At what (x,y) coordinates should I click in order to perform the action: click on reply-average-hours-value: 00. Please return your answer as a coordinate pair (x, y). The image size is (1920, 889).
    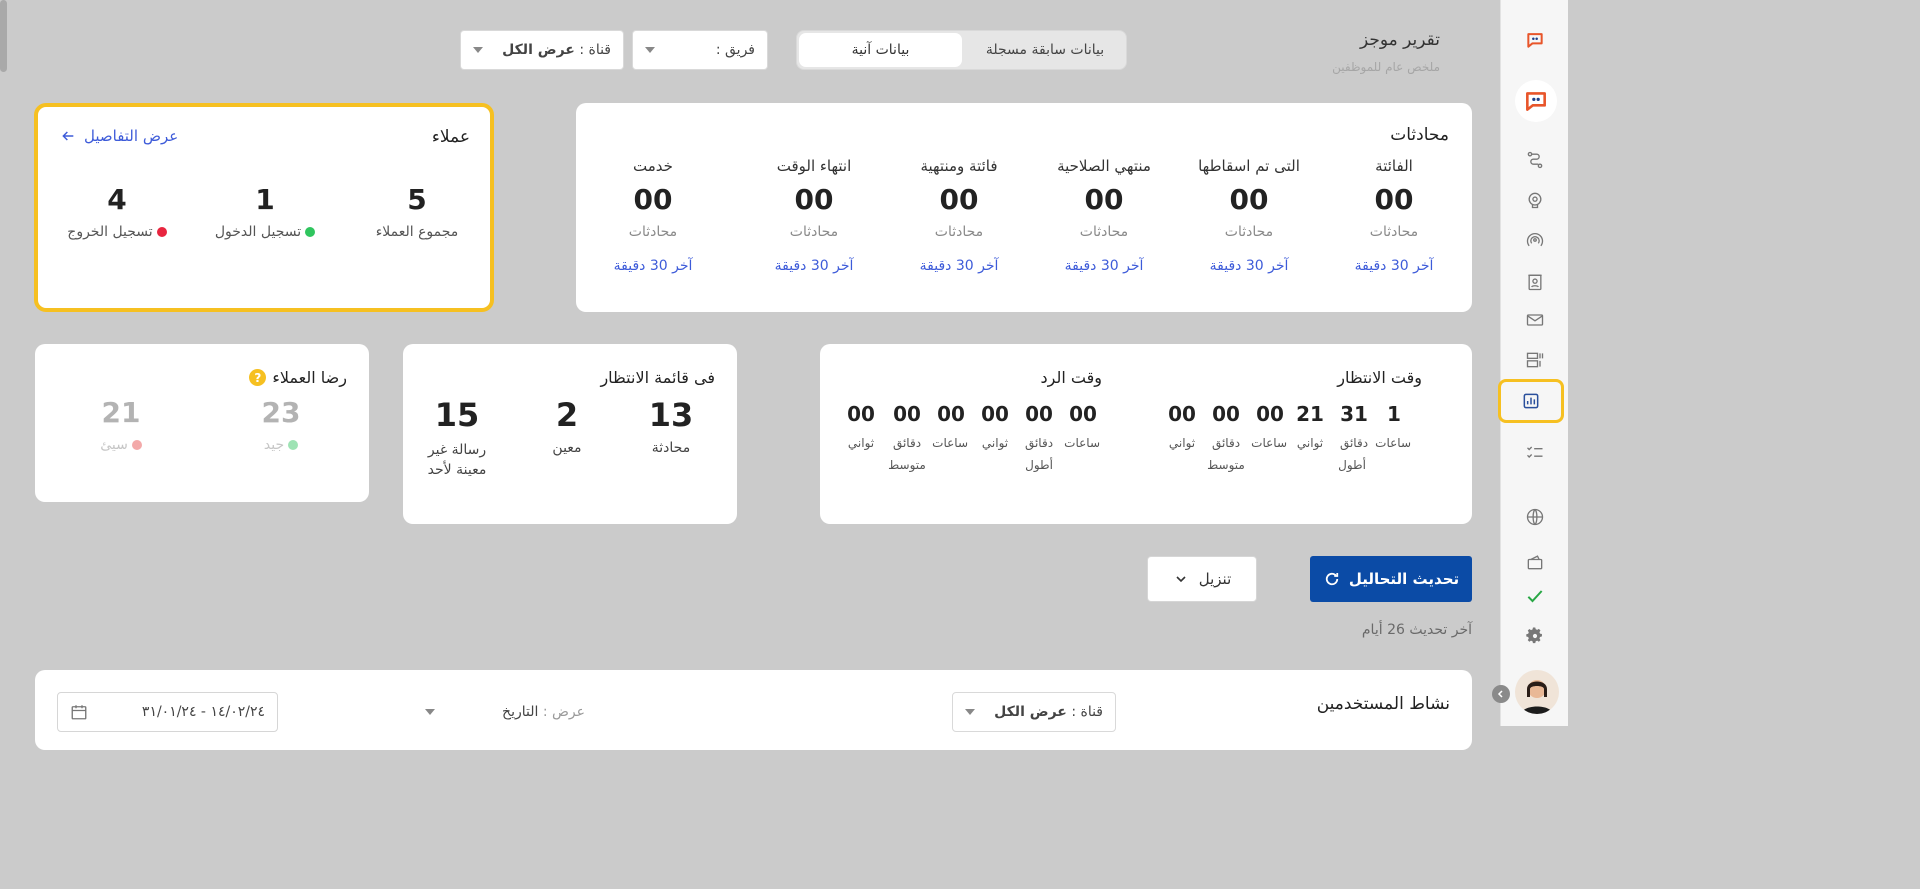
    Looking at the image, I should click on (951, 414).